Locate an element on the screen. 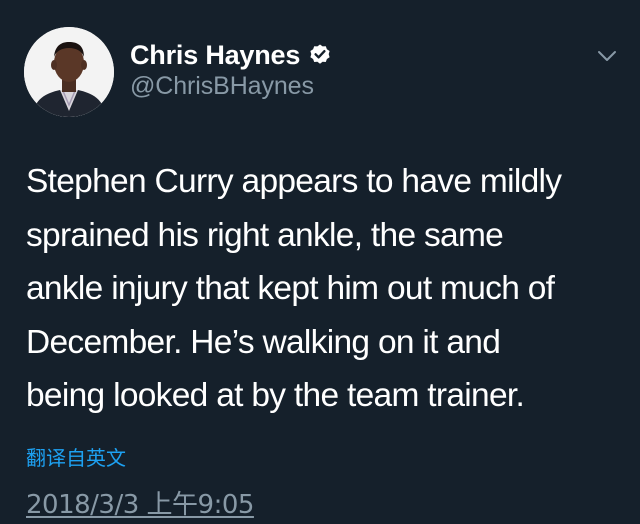 The height and width of the screenshot is (524, 640). profile-photo-icon is located at coordinates (69, 72).